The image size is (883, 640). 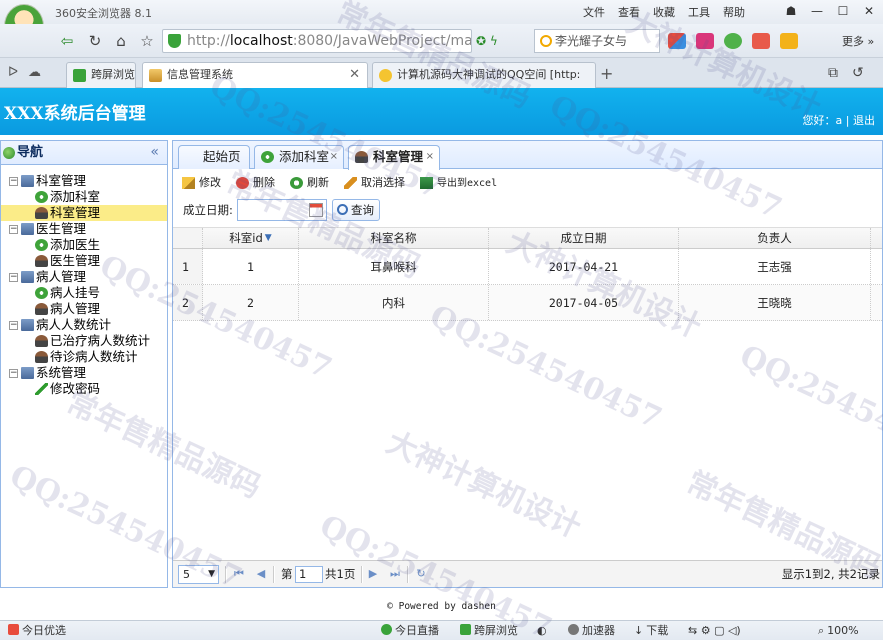 I want to click on action-label: 刷新, so click(x=318, y=182).